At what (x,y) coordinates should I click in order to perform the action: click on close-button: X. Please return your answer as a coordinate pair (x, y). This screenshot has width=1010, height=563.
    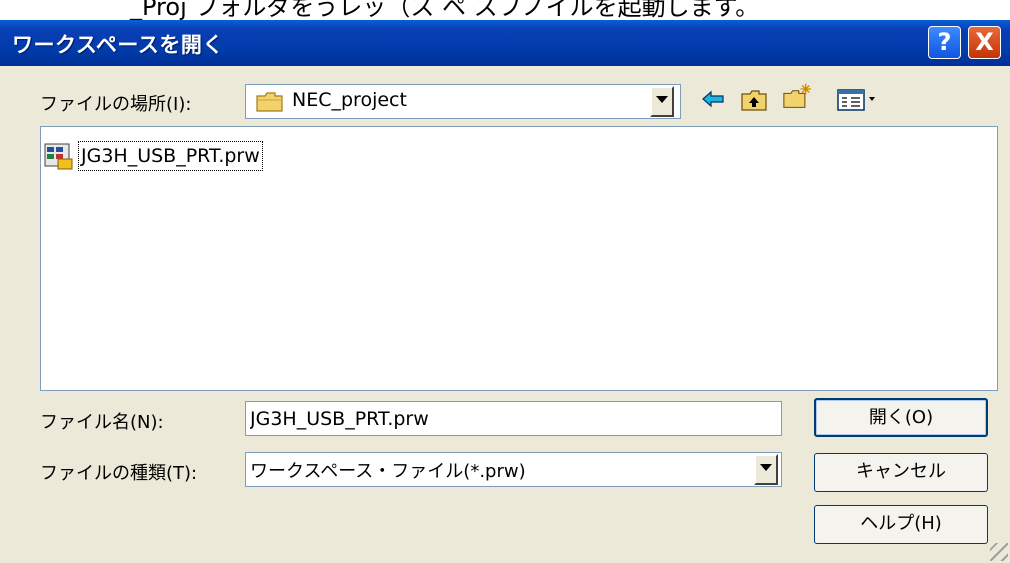
    Looking at the image, I should click on (984, 42).